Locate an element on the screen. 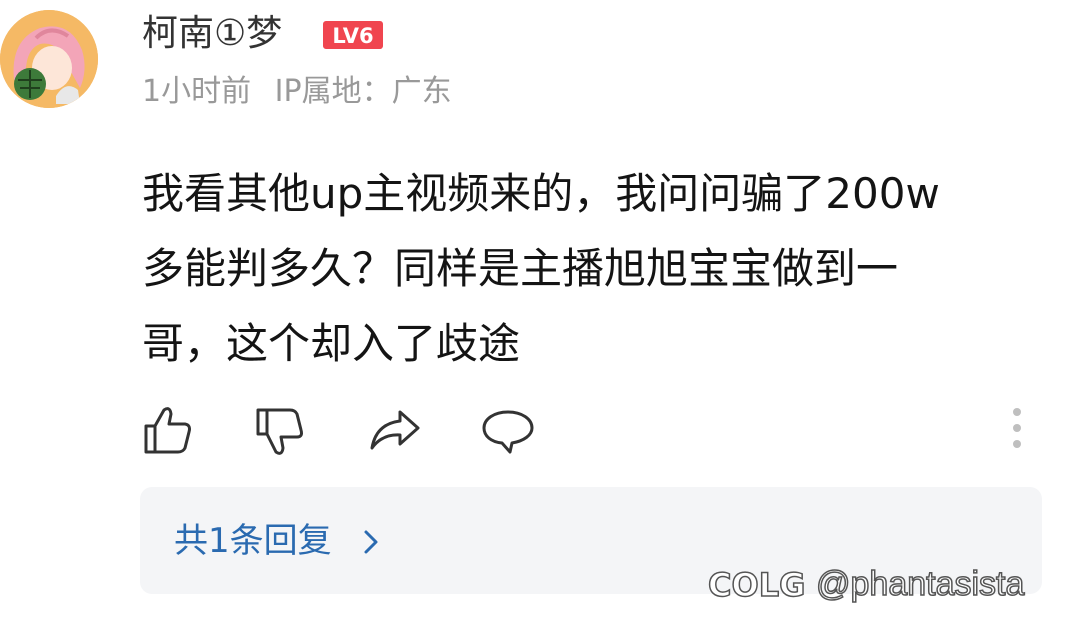 This screenshot has height=624, width=1080. username: 柯南①梦 is located at coordinates (212, 34).